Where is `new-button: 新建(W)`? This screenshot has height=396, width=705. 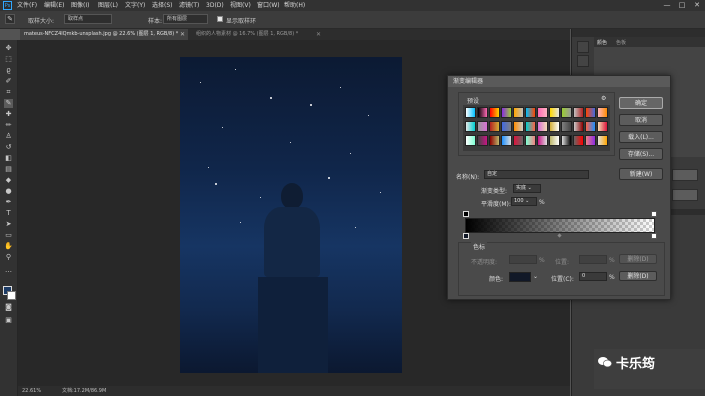 new-button: 新建(W) is located at coordinates (641, 174).